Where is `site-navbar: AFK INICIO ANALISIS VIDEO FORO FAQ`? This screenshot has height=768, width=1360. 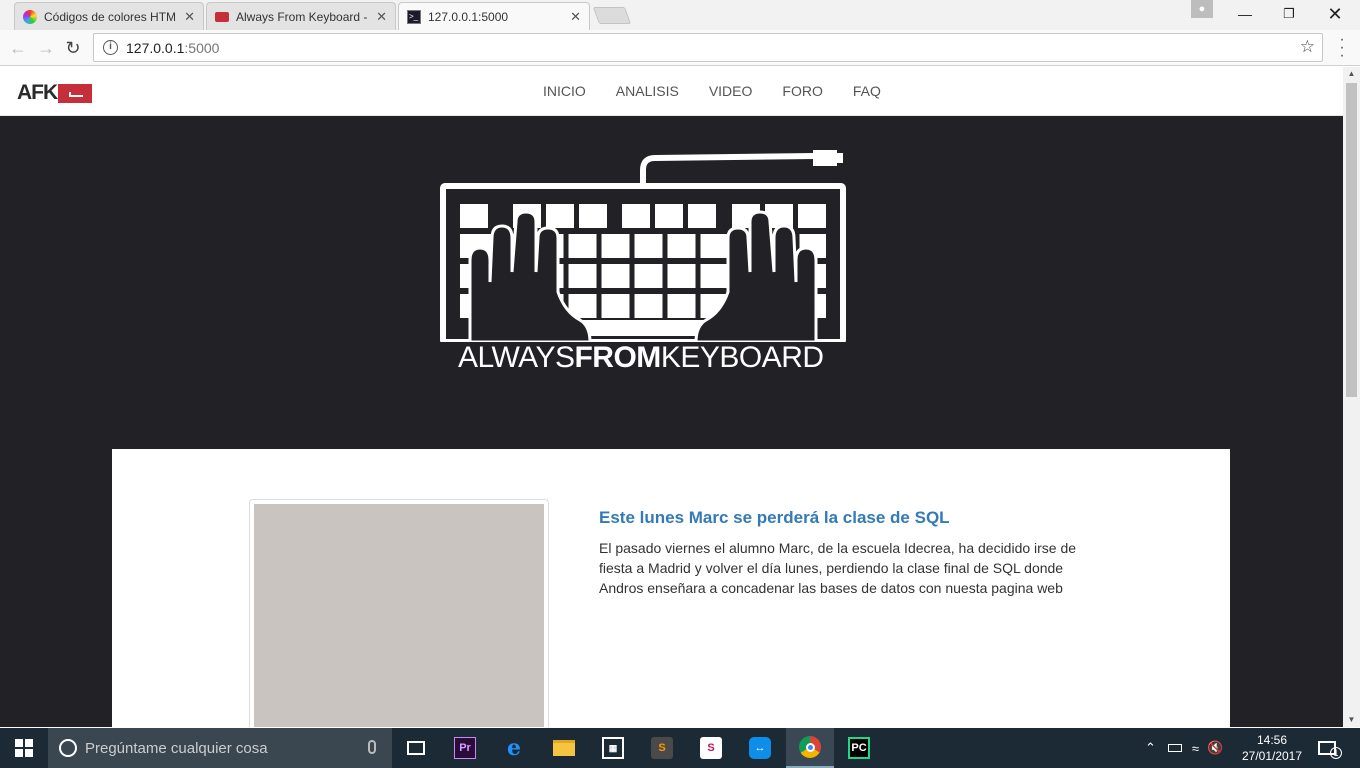
site-navbar: AFK INICIO ANALISIS VIDEO FORO FAQ is located at coordinates (671, 91).